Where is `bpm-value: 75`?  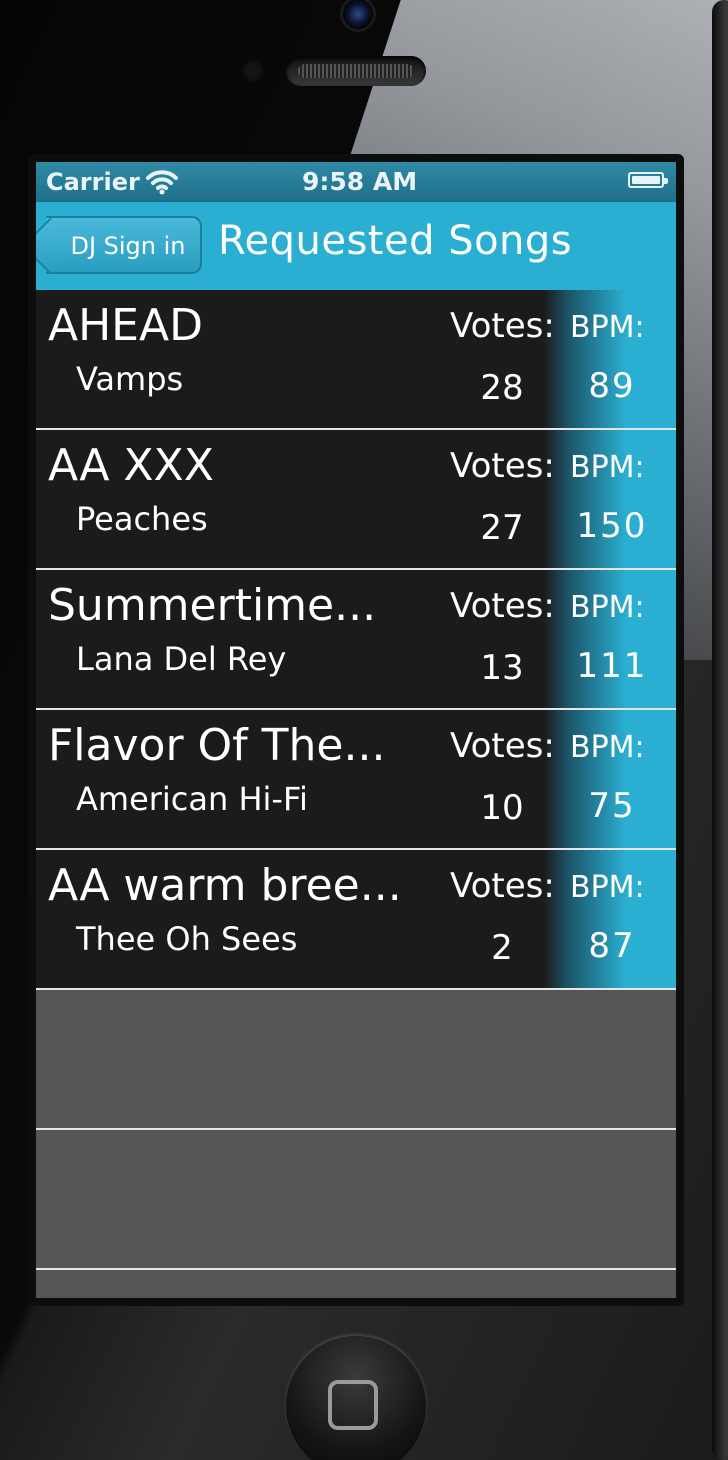 bpm-value: 75 is located at coordinates (612, 806).